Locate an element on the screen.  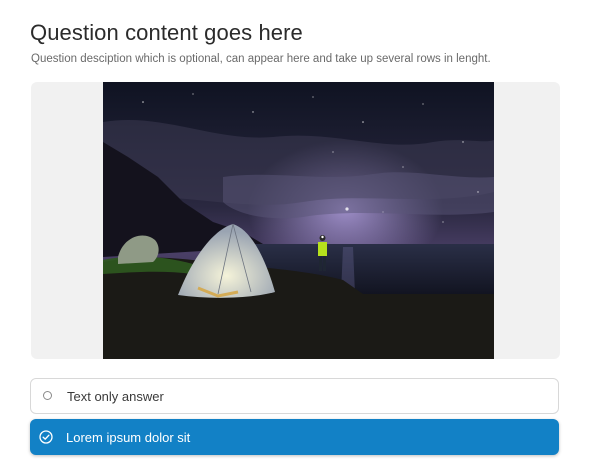
answer-label: Text only answer is located at coordinates (115, 396).